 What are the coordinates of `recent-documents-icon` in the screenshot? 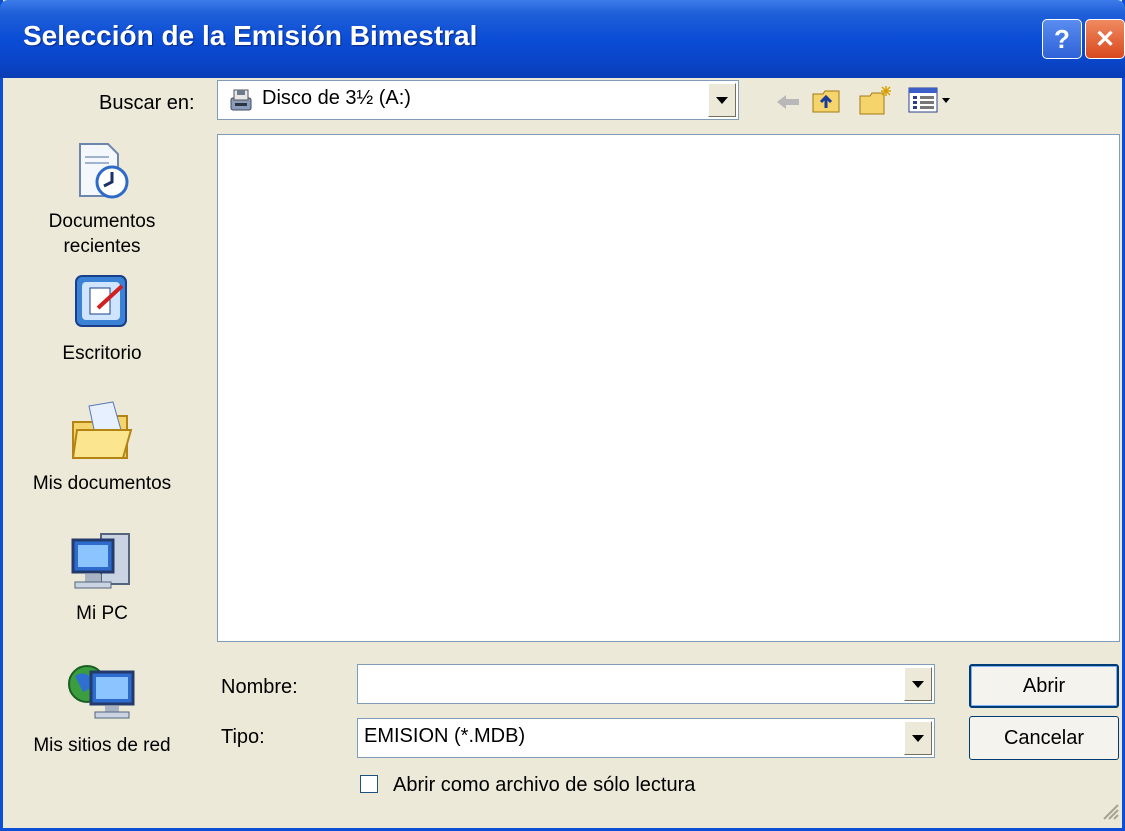 It's located at (102, 174).